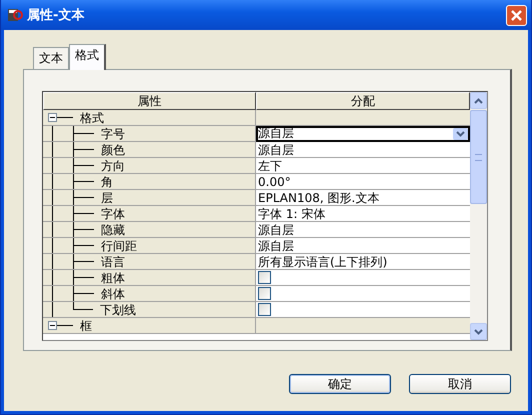 The width and height of the screenshot is (532, 415). What do you see at coordinates (107, 197) in the screenshot?
I see `property-label: 层` at bounding box center [107, 197].